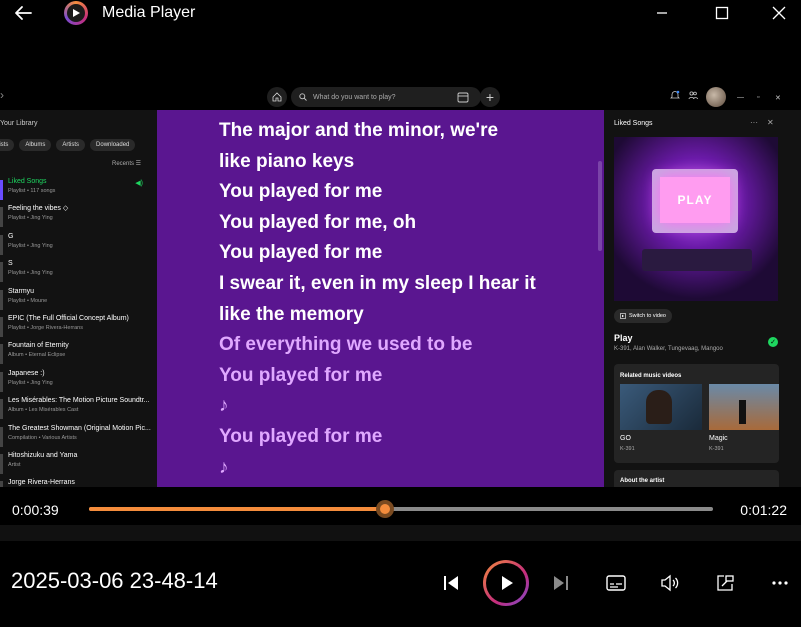  Describe the element at coordinates (668, 349) in the screenshot. I see `track-artists: K-391, Alan Walker, Tungevaag, Mangoo` at that location.